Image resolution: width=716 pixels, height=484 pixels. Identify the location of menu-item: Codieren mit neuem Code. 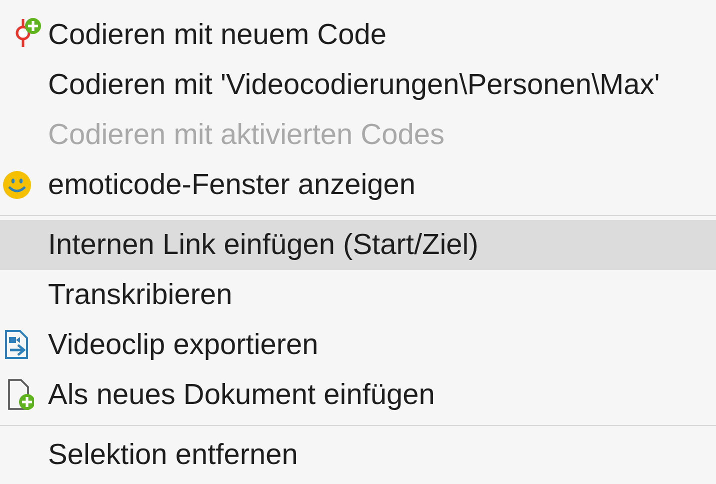
(358, 35).